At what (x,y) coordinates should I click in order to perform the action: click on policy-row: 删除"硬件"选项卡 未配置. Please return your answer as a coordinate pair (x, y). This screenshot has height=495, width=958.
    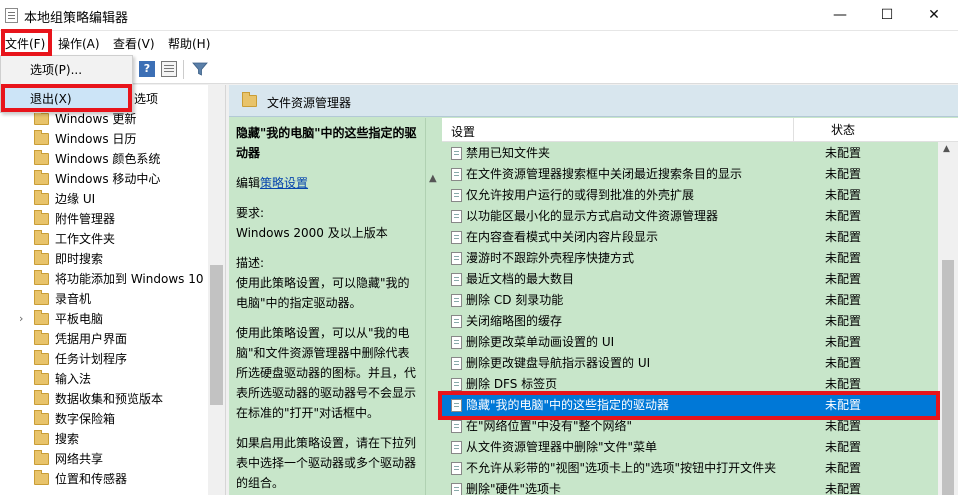
    Looking at the image, I should click on (689, 487).